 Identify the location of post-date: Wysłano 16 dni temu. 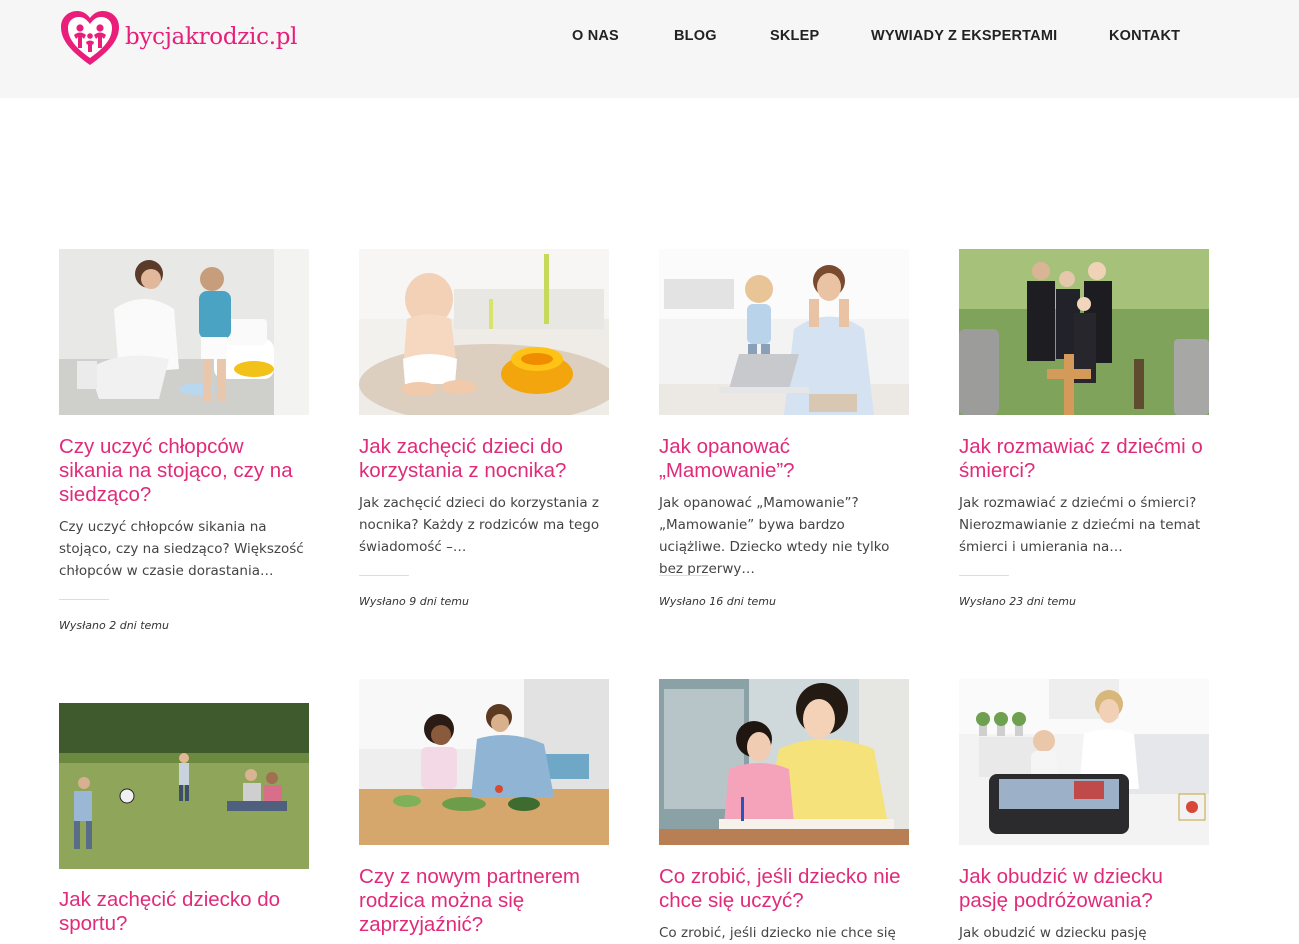
(717, 601).